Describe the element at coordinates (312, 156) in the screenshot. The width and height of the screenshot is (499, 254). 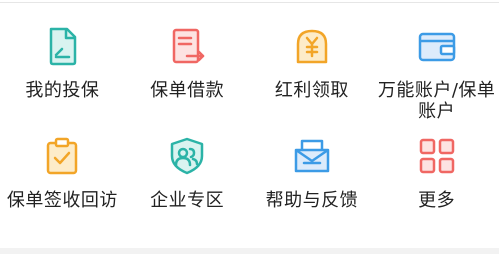
I see `help-feedback-icon` at that location.